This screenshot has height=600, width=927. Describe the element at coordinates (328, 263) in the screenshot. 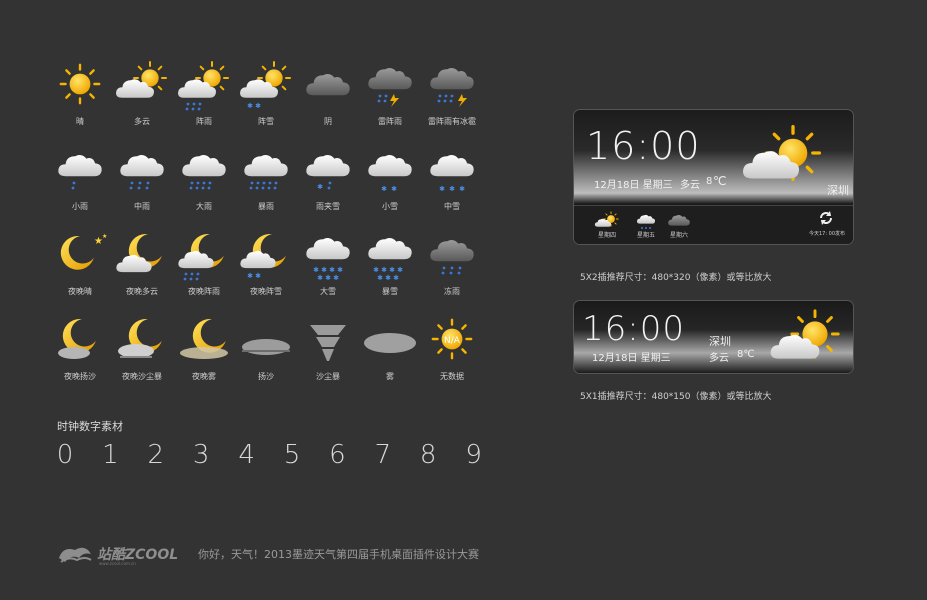

I see `weather-icon-cell: ✱ ✱ ✱ ✱ ✱ ✱ ✱ 大雪` at that location.